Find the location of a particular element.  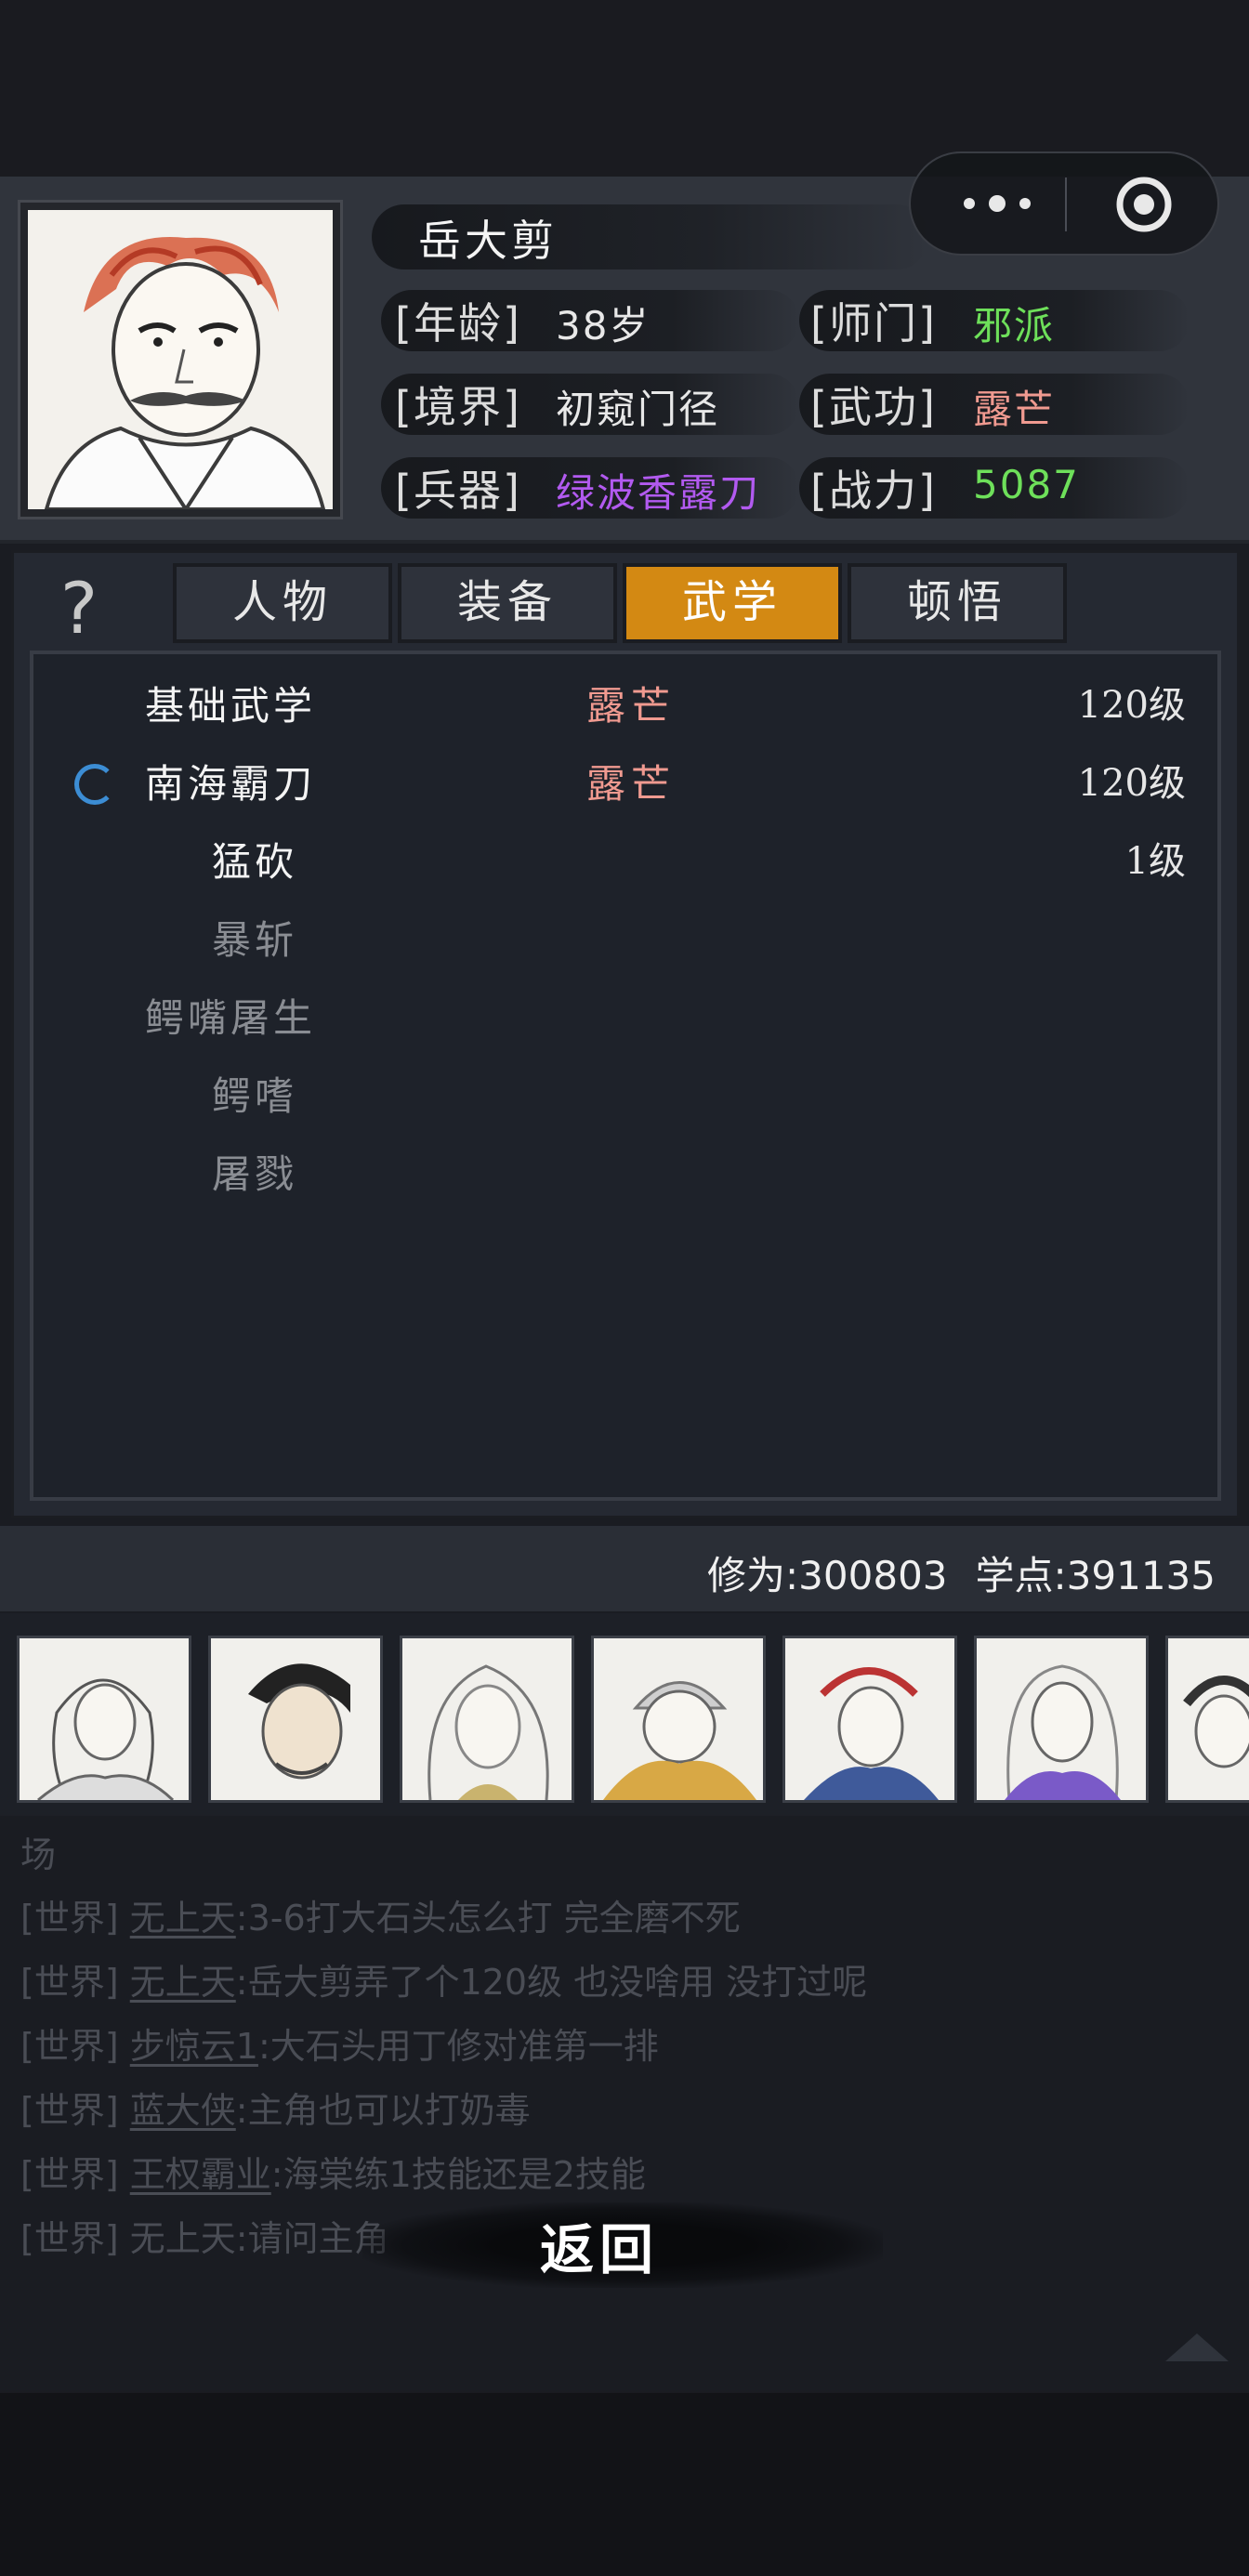

top-bar is located at coordinates (624, 88).